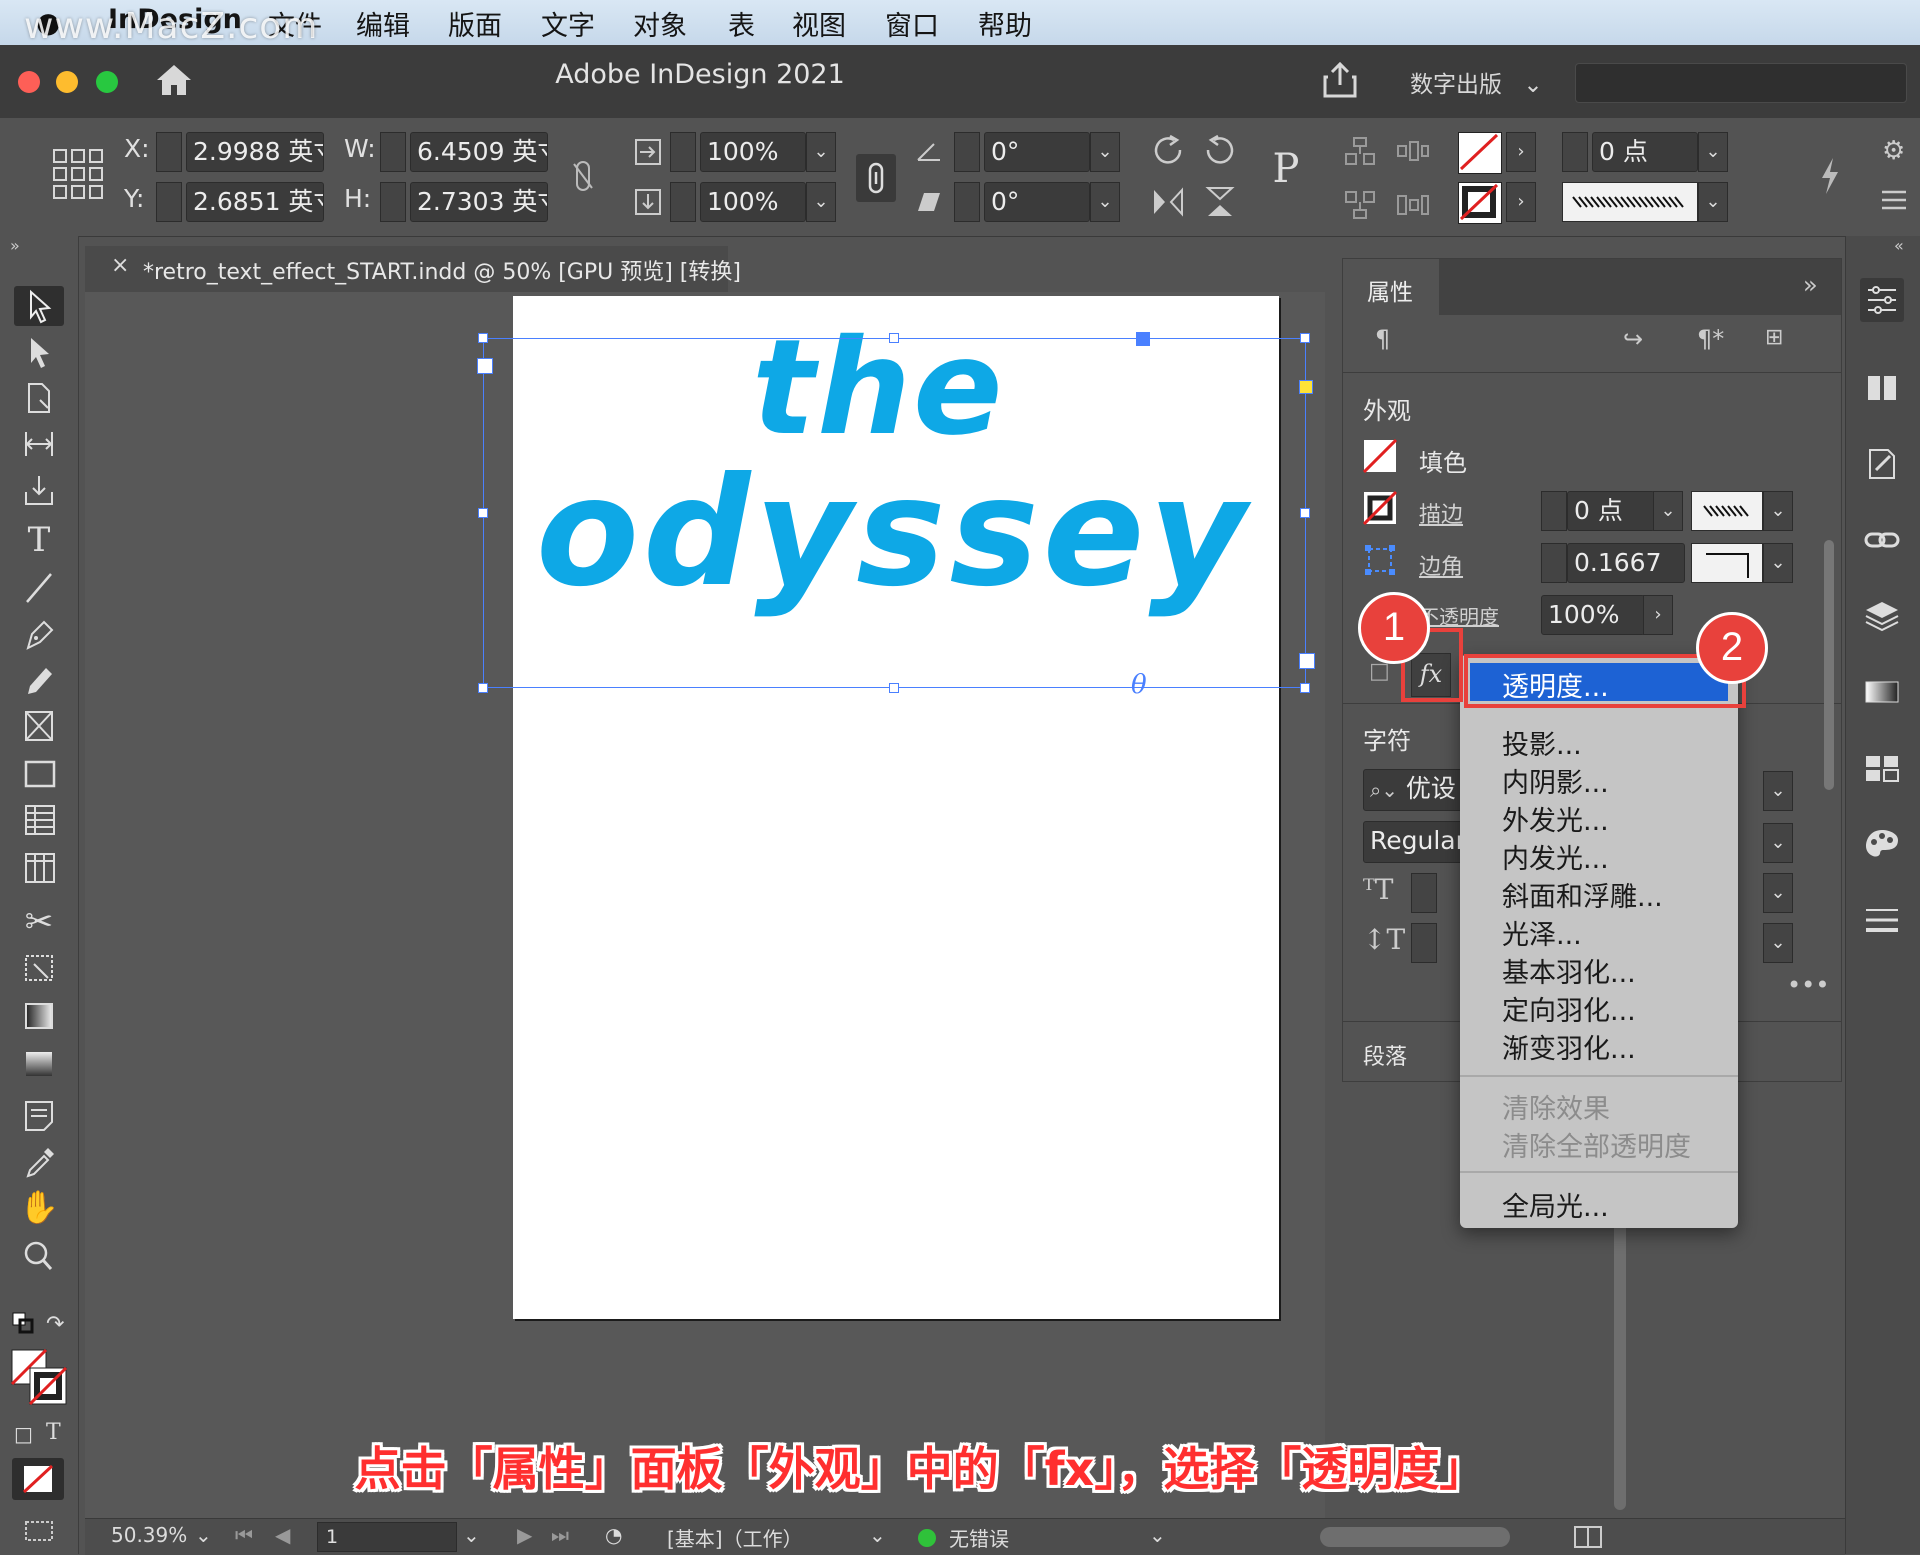 The width and height of the screenshot is (1920, 1555). What do you see at coordinates (1658, 615) in the screenshot?
I see `opacity-dropdown: ›` at bounding box center [1658, 615].